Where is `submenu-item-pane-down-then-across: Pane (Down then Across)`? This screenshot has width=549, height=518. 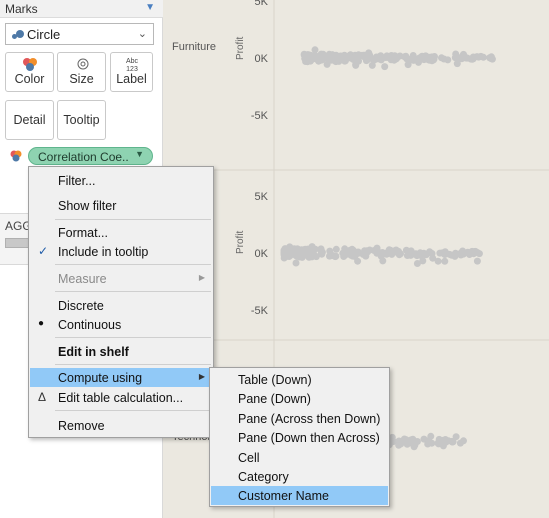 submenu-item-pane-down-then-across: Pane (Down then Across) is located at coordinates (299, 437).